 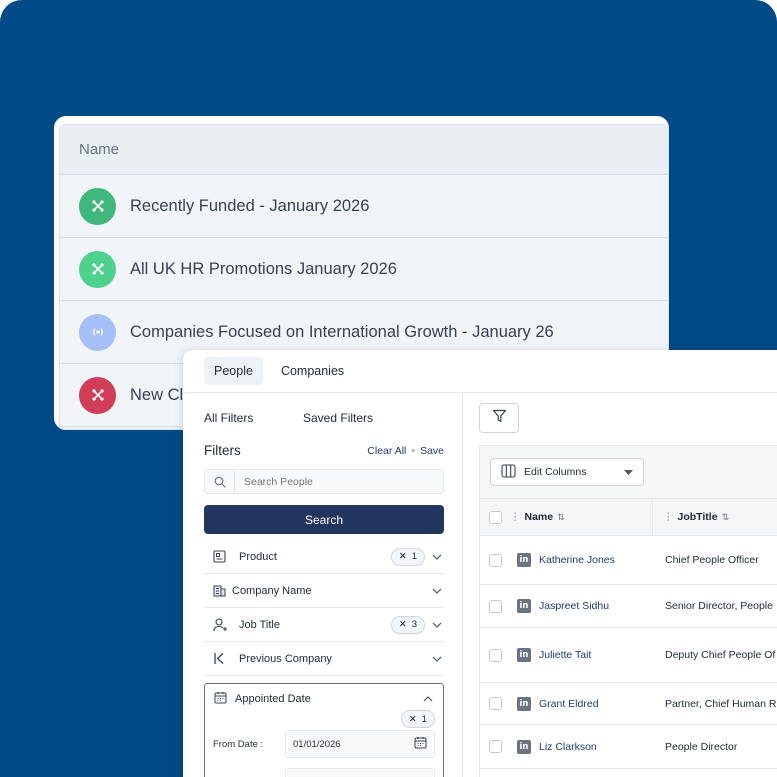 I want to click on columns-icon, so click(x=508, y=472).